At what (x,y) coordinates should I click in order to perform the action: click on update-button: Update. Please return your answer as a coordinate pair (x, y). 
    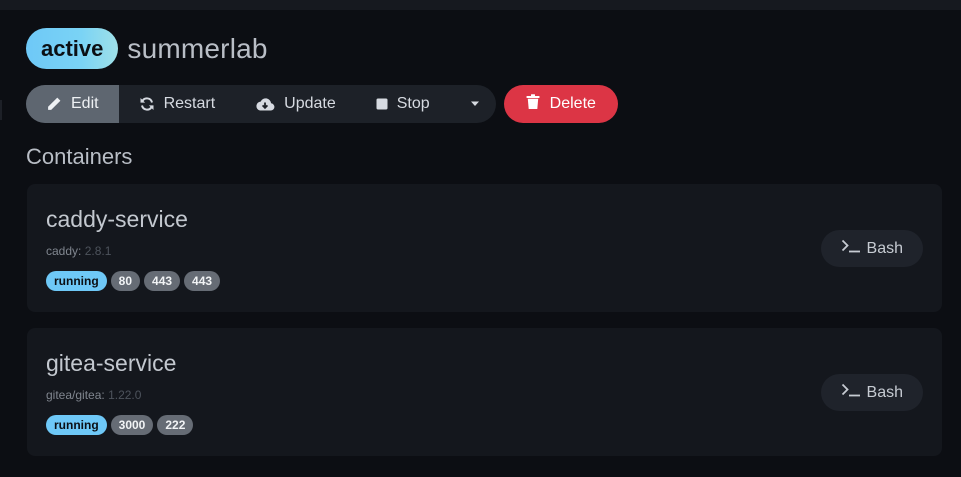
    Looking at the image, I should click on (295, 104).